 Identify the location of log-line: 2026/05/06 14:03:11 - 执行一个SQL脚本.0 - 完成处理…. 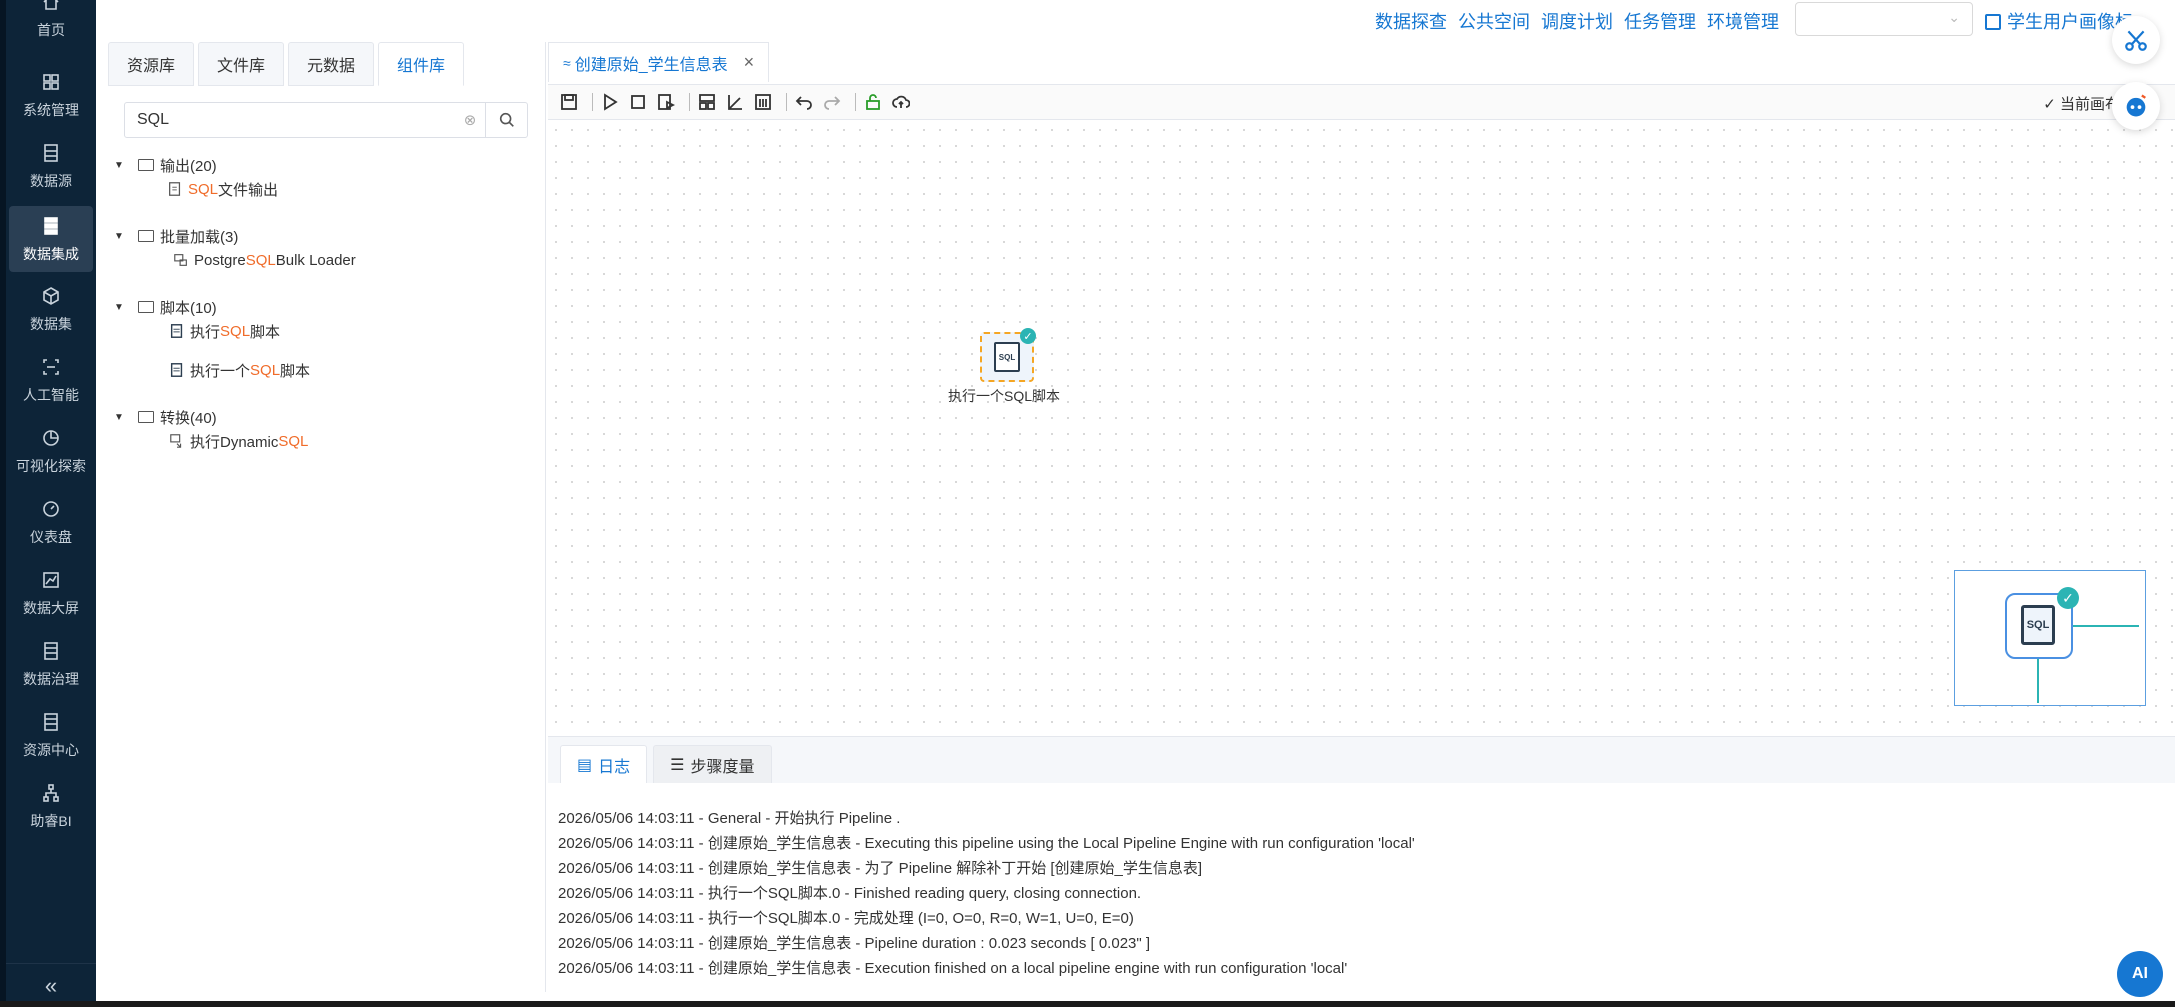
(846, 918).